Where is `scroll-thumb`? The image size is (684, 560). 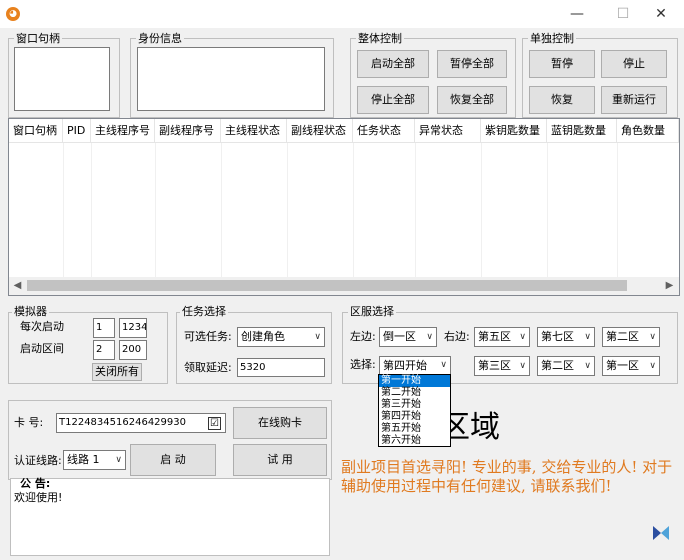 scroll-thumb is located at coordinates (327, 285).